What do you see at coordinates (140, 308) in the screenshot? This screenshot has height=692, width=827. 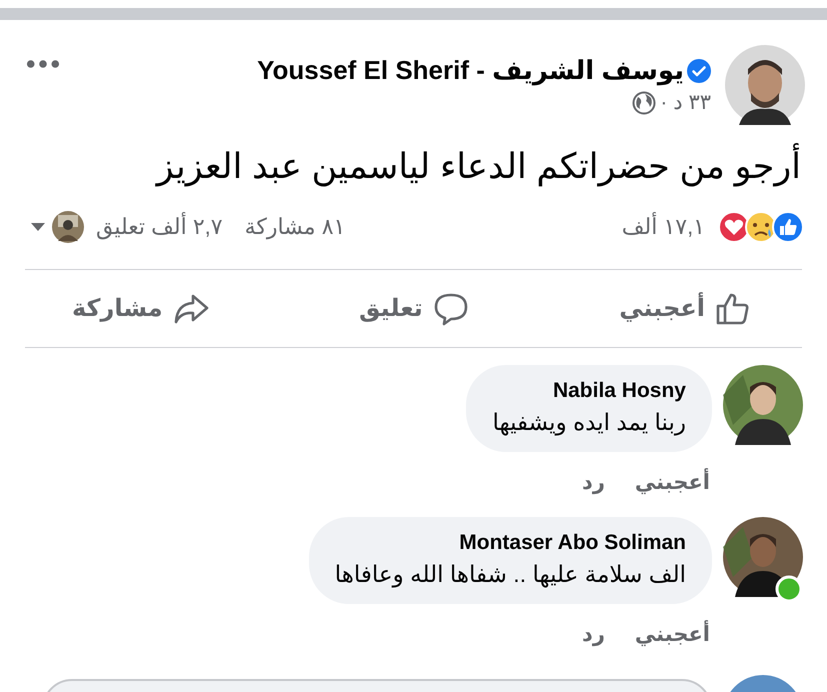 I see `action-button: مشاركة` at bounding box center [140, 308].